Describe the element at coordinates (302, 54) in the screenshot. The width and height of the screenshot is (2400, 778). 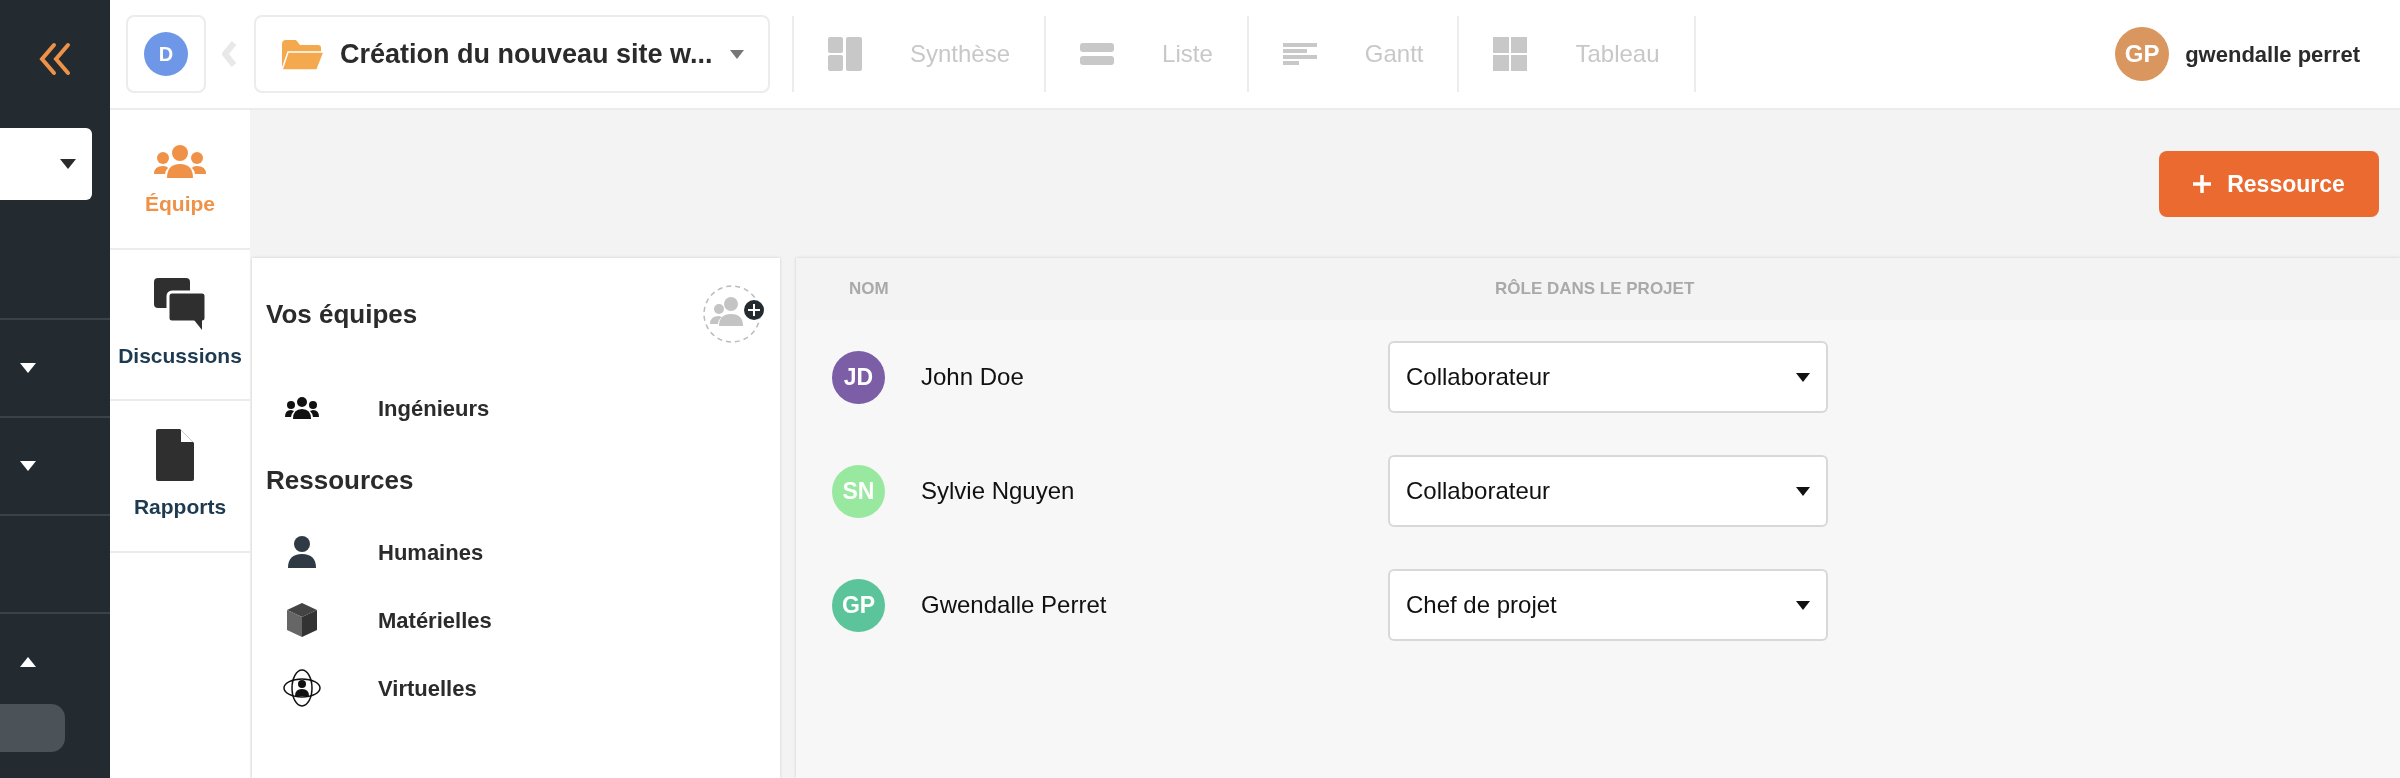
I see `folder-icon` at that location.